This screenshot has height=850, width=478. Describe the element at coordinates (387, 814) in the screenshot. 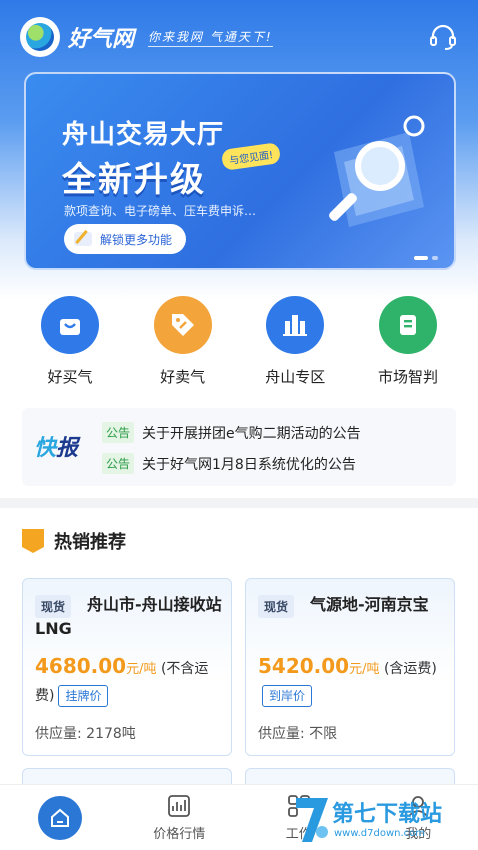

I see `watermark-text: 第七下载站` at that location.